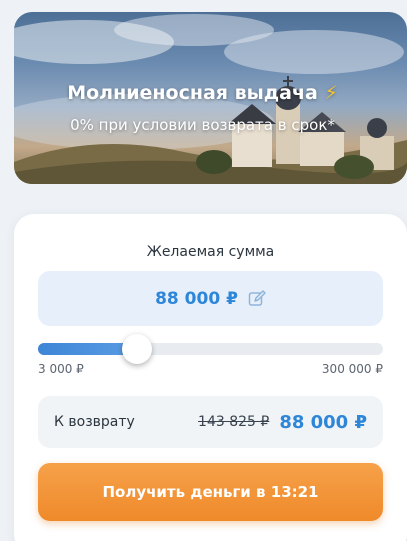 Image resolution: width=407 pixels, height=541 pixels. I want to click on hero-subtitle: 0% при условии возврата в срок*, so click(202, 125).